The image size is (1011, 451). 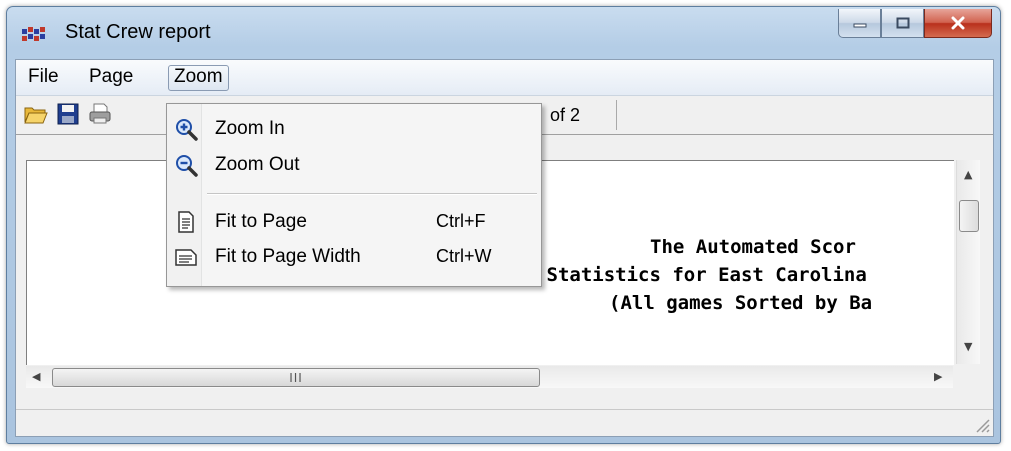 I want to click on menu-page: Page, so click(x=111, y=77).